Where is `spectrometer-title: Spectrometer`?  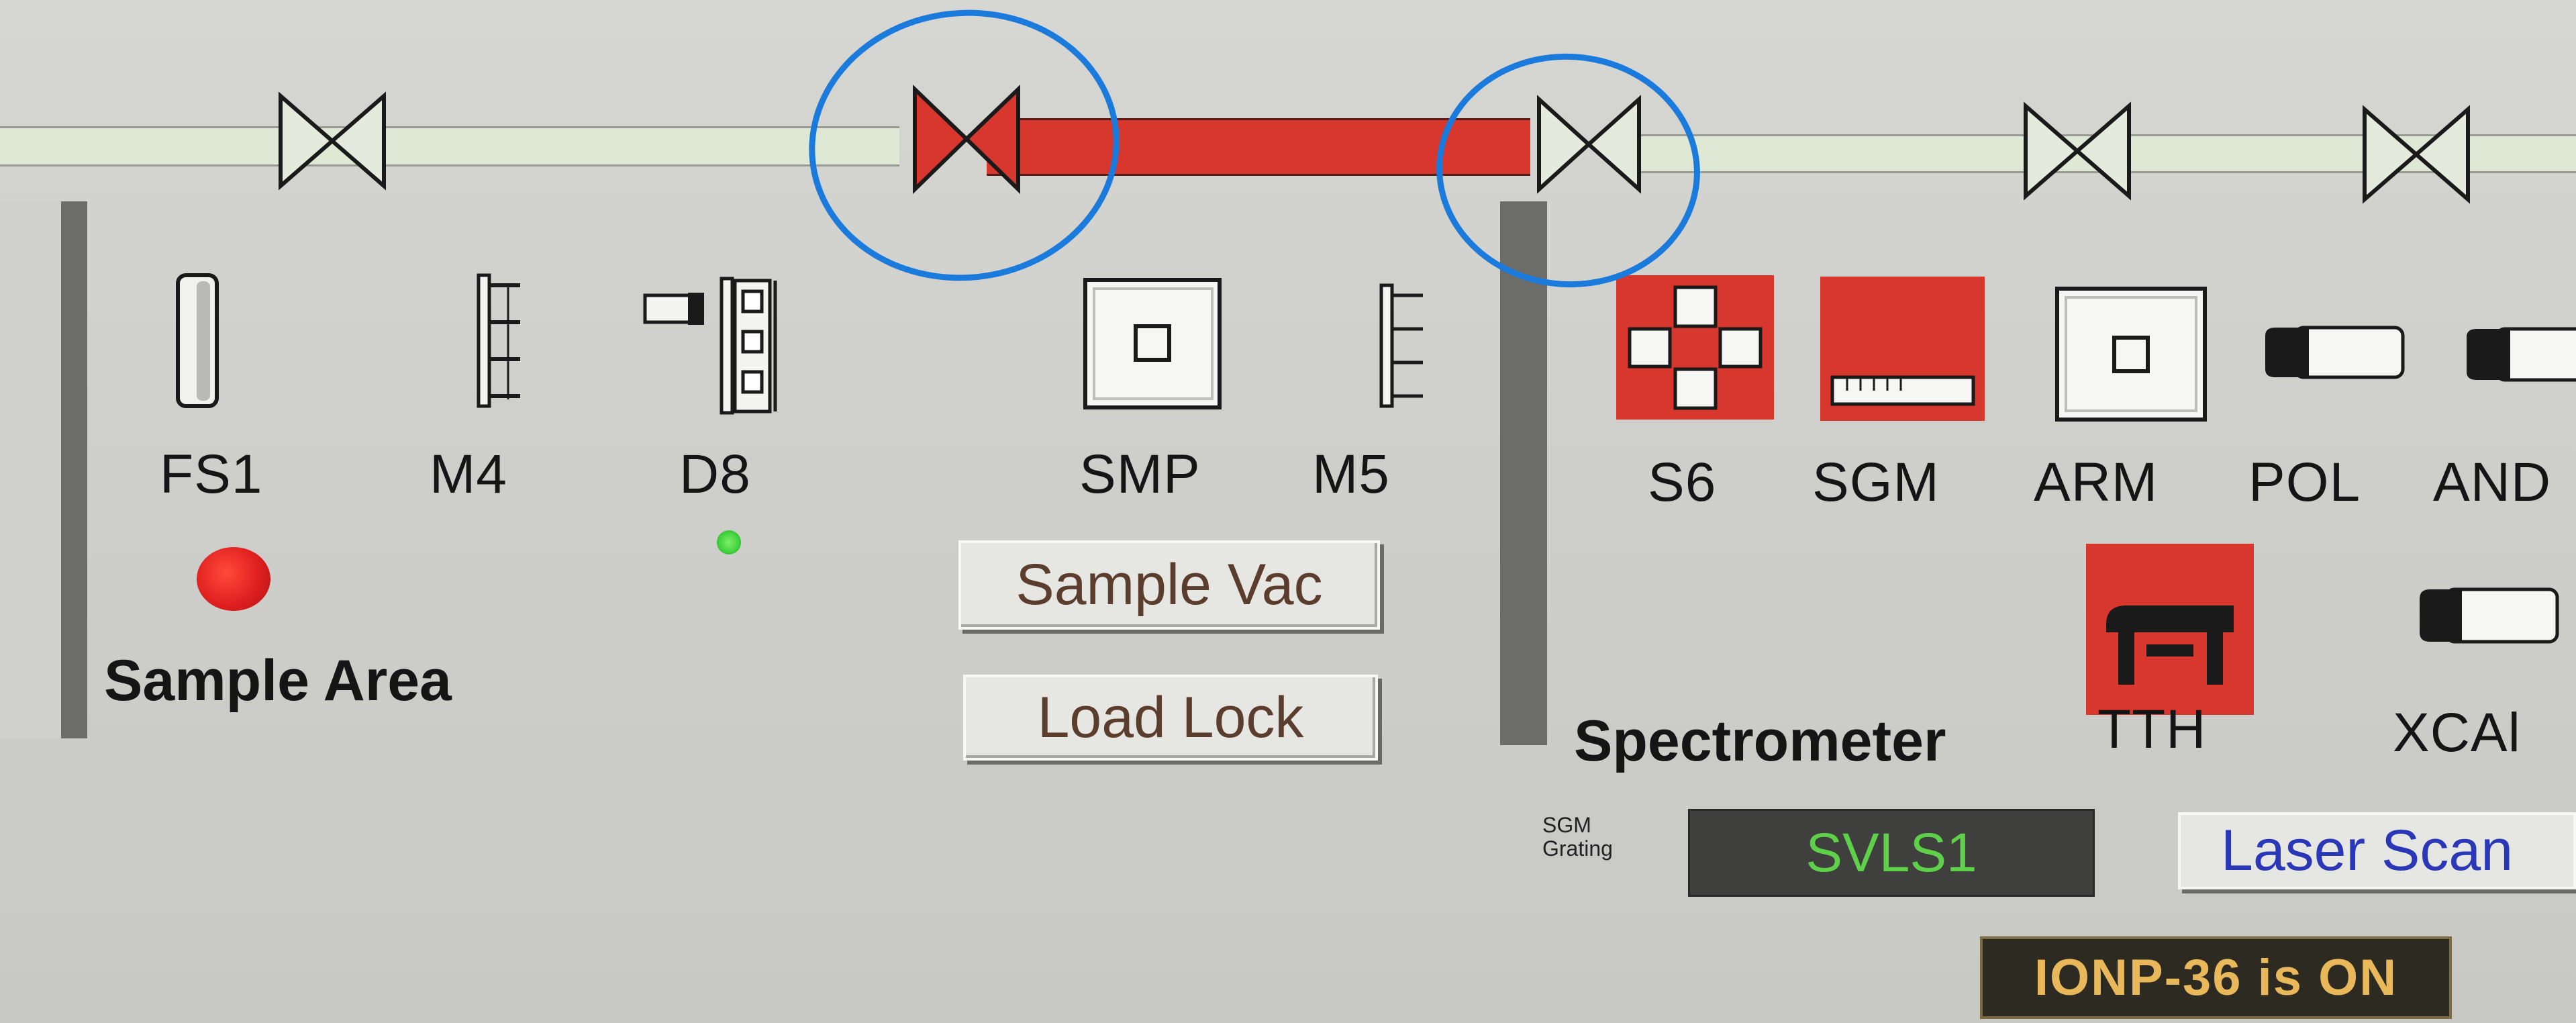 spectrometer-title: Spectrometer is located at coordinates (1760, 741).